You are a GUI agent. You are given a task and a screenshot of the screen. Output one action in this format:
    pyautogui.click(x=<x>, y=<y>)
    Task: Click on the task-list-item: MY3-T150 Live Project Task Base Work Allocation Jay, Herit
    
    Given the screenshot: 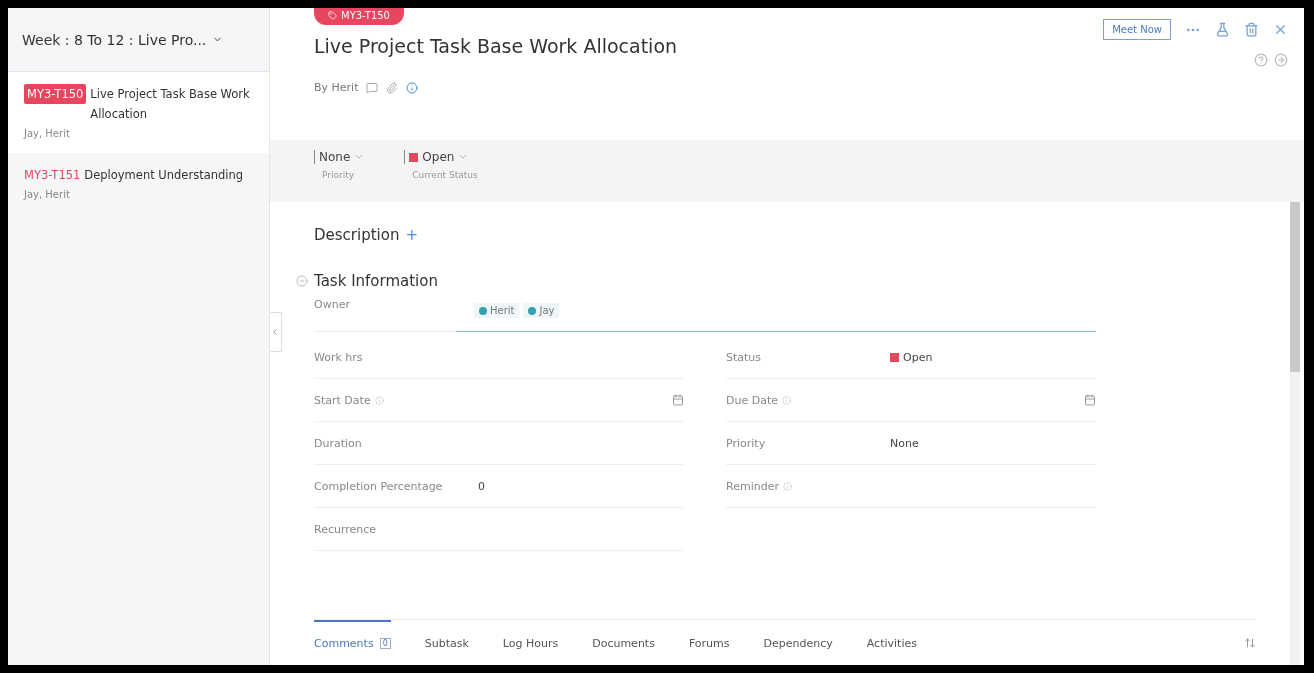 What is the action you would take?
    pyautogui.click(x=138, y=112)
    